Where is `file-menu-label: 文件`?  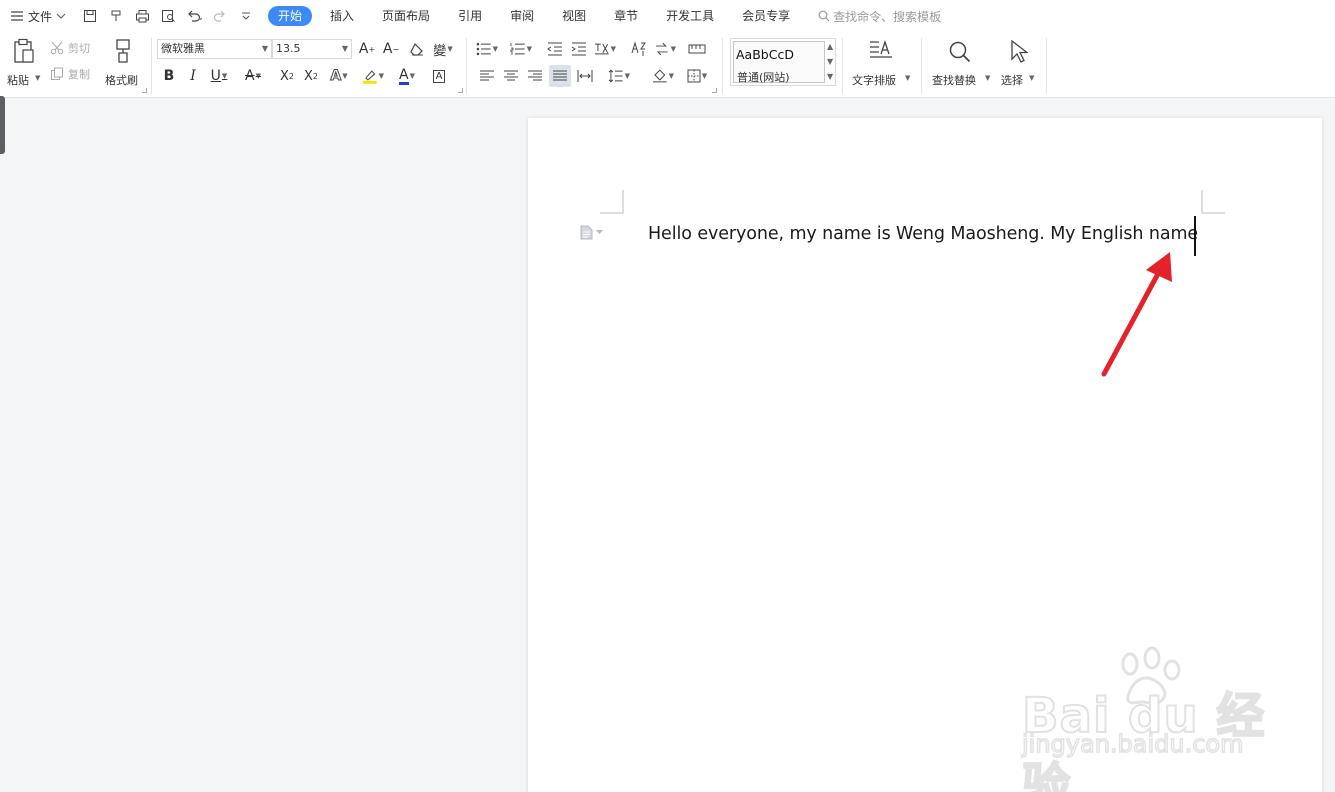
file-menu-label: 文件 is located at coordinates (40, 16).